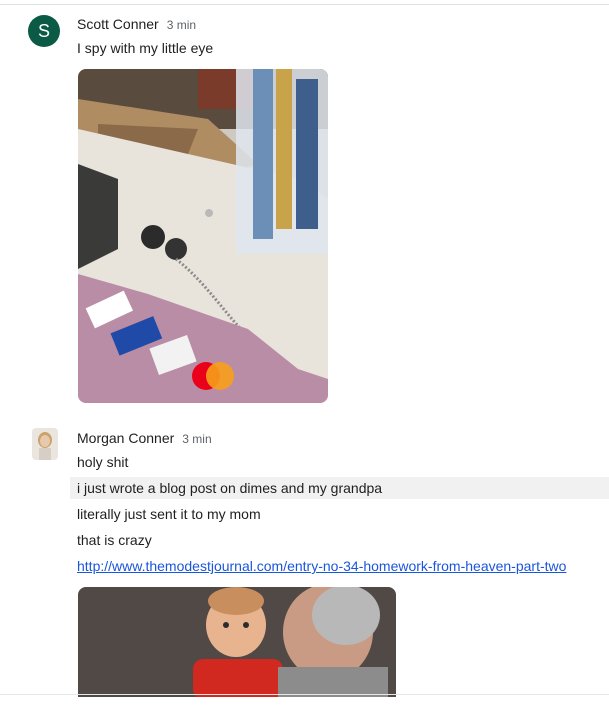  What do you see at coordinates (339, 514) in the screenshot?
I see `message-text: literally just sent it to my mom` at bounding box center [339, 514].